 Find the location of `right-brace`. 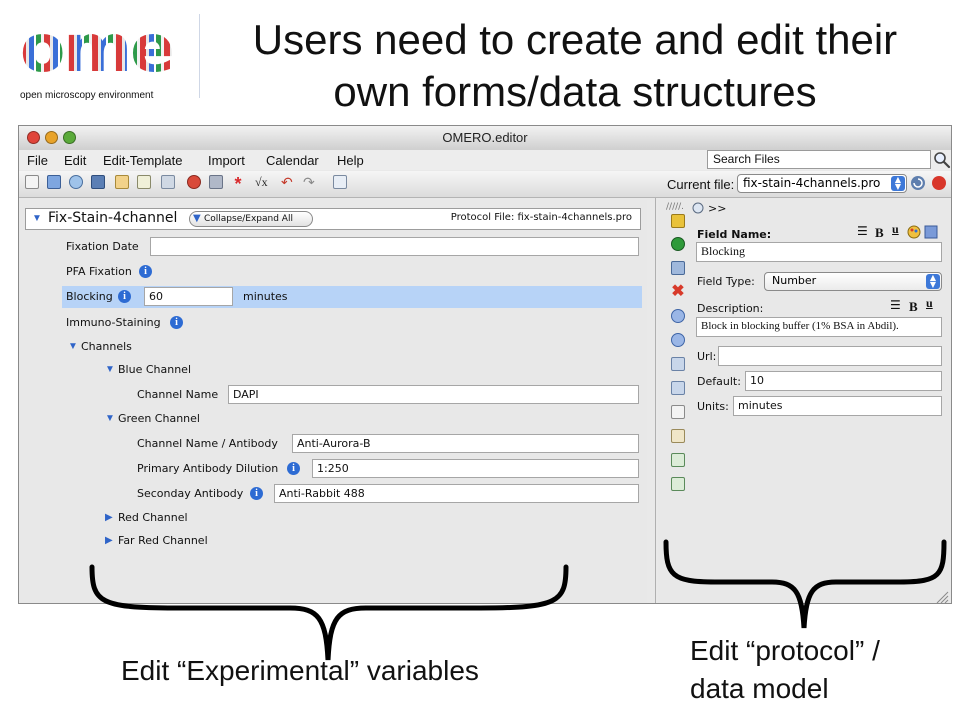

right-brace is located at coordinates (805, 584).